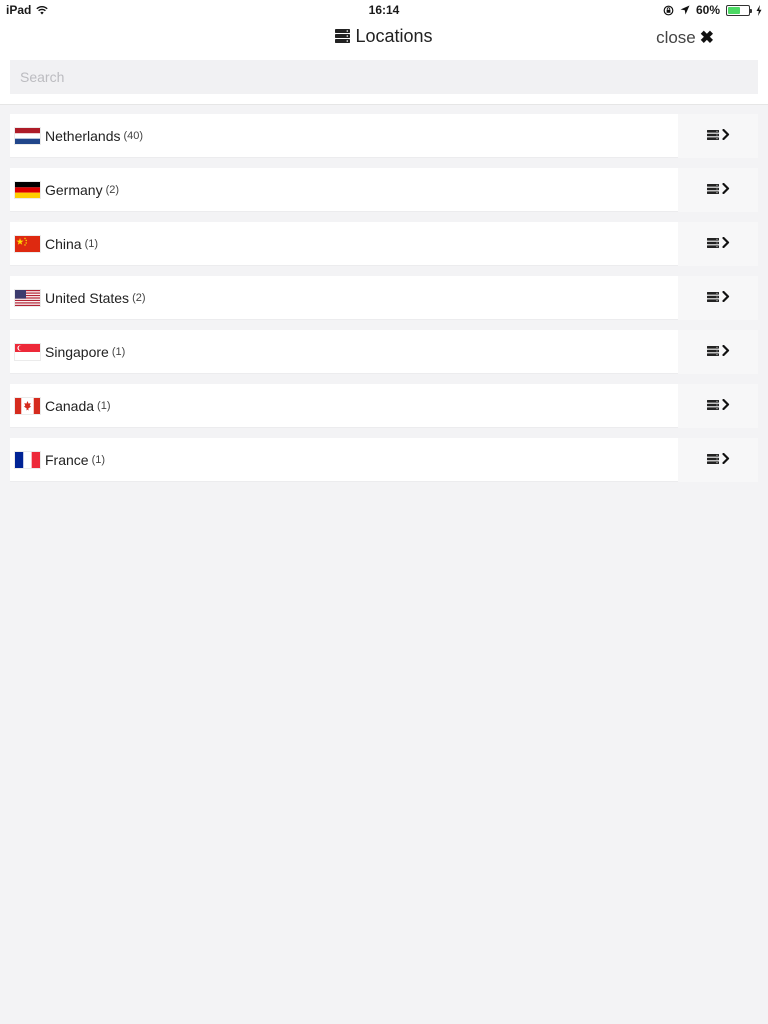 This screenshot has width=768, height=1024. Describe the element at coordinates (384, 77) in the screenshot. I see `search-input` at that location.